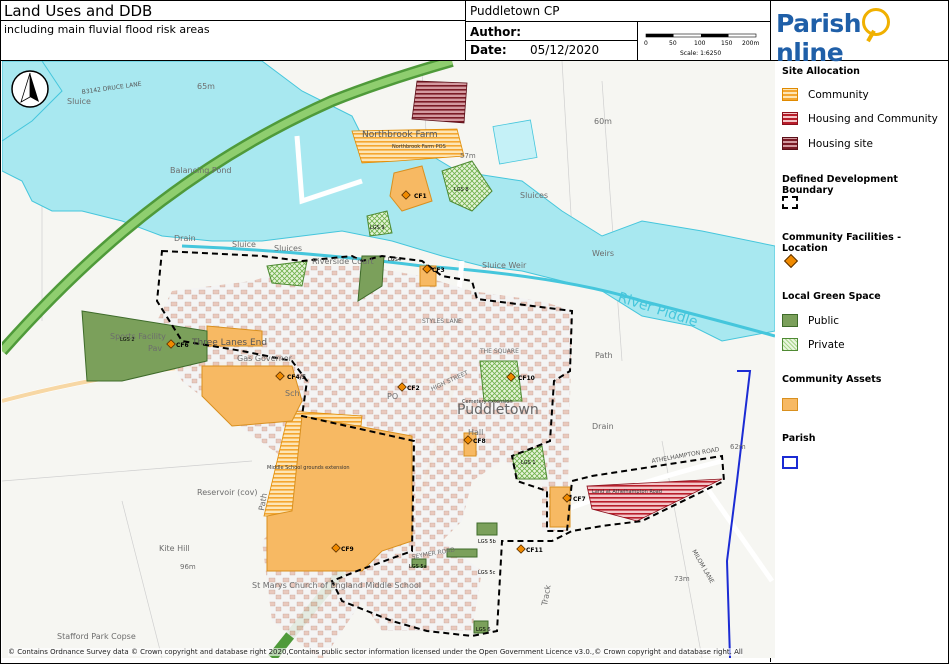 The image size is (949, 664). I want to click on map-label: Northbrook Farm POS, so click(419, 147).